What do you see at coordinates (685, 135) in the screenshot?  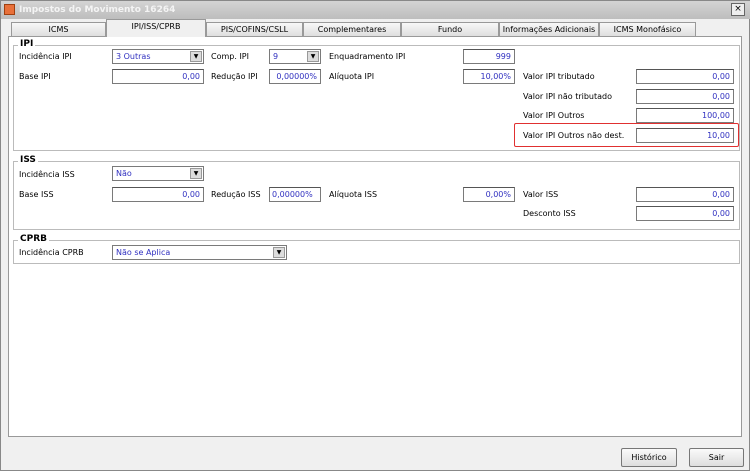 I see `valor-ipi-outros-nao-dest-input: 10,00` at bounding box center [685, 135].